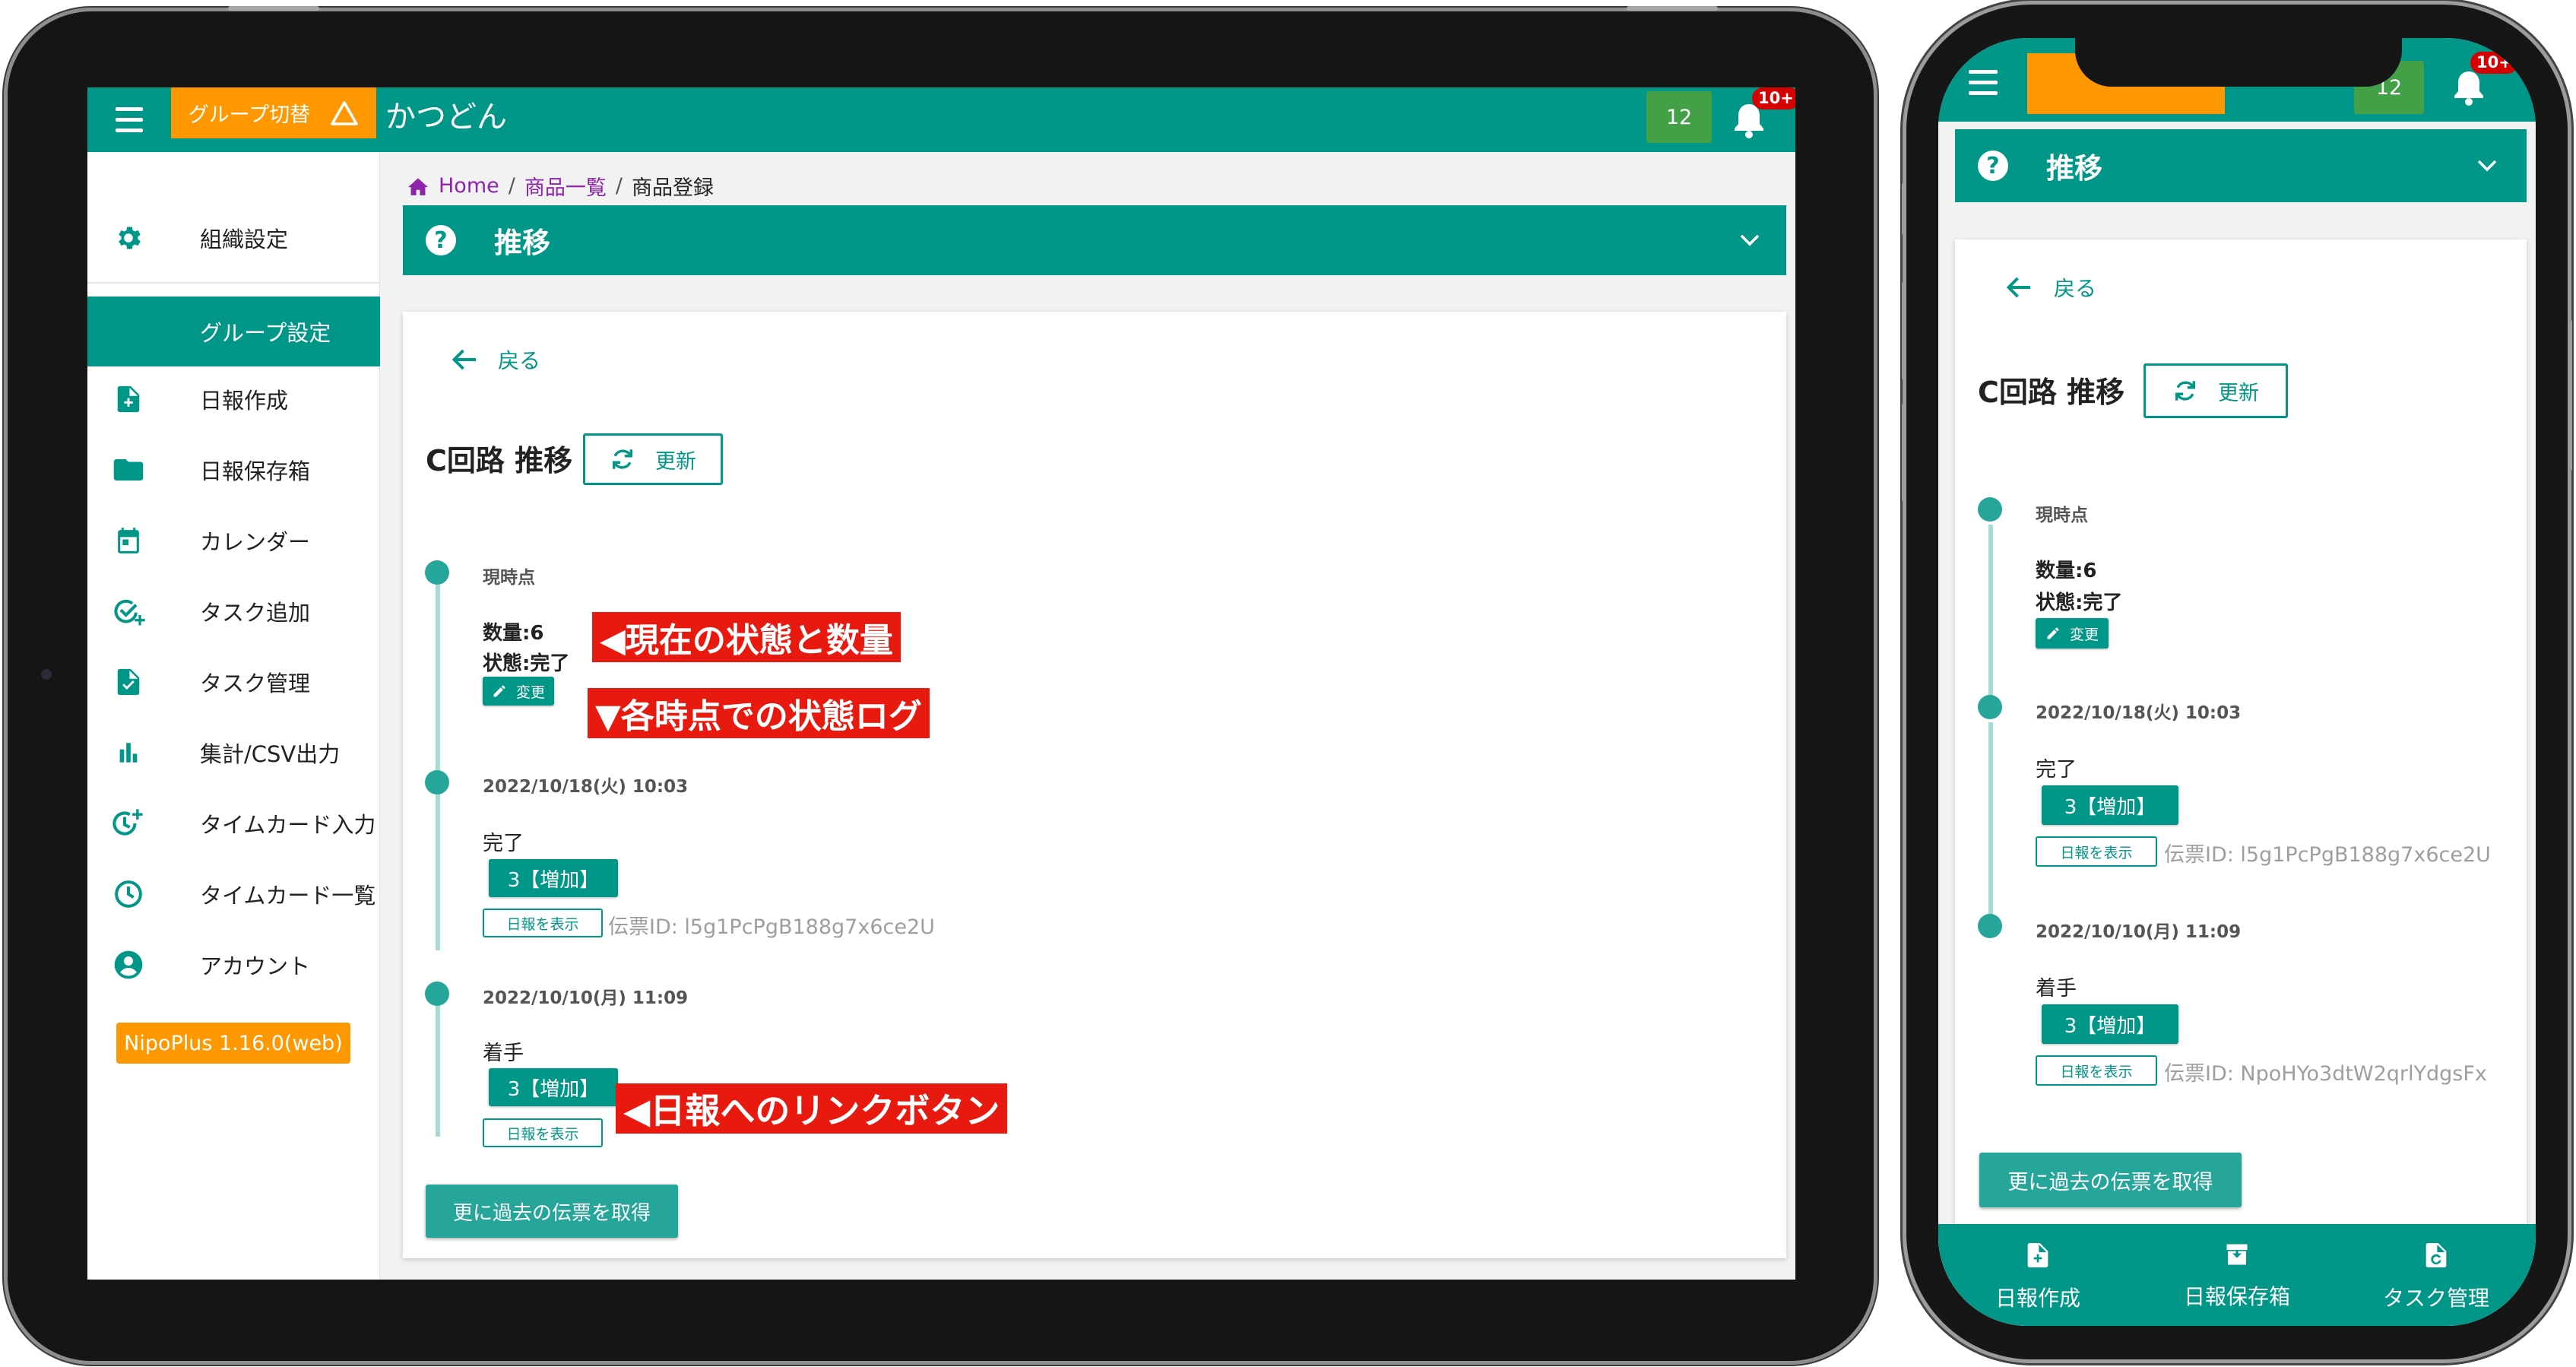  I want to click on sidebar-item-calendar: カレンダー, so click(233, 540).